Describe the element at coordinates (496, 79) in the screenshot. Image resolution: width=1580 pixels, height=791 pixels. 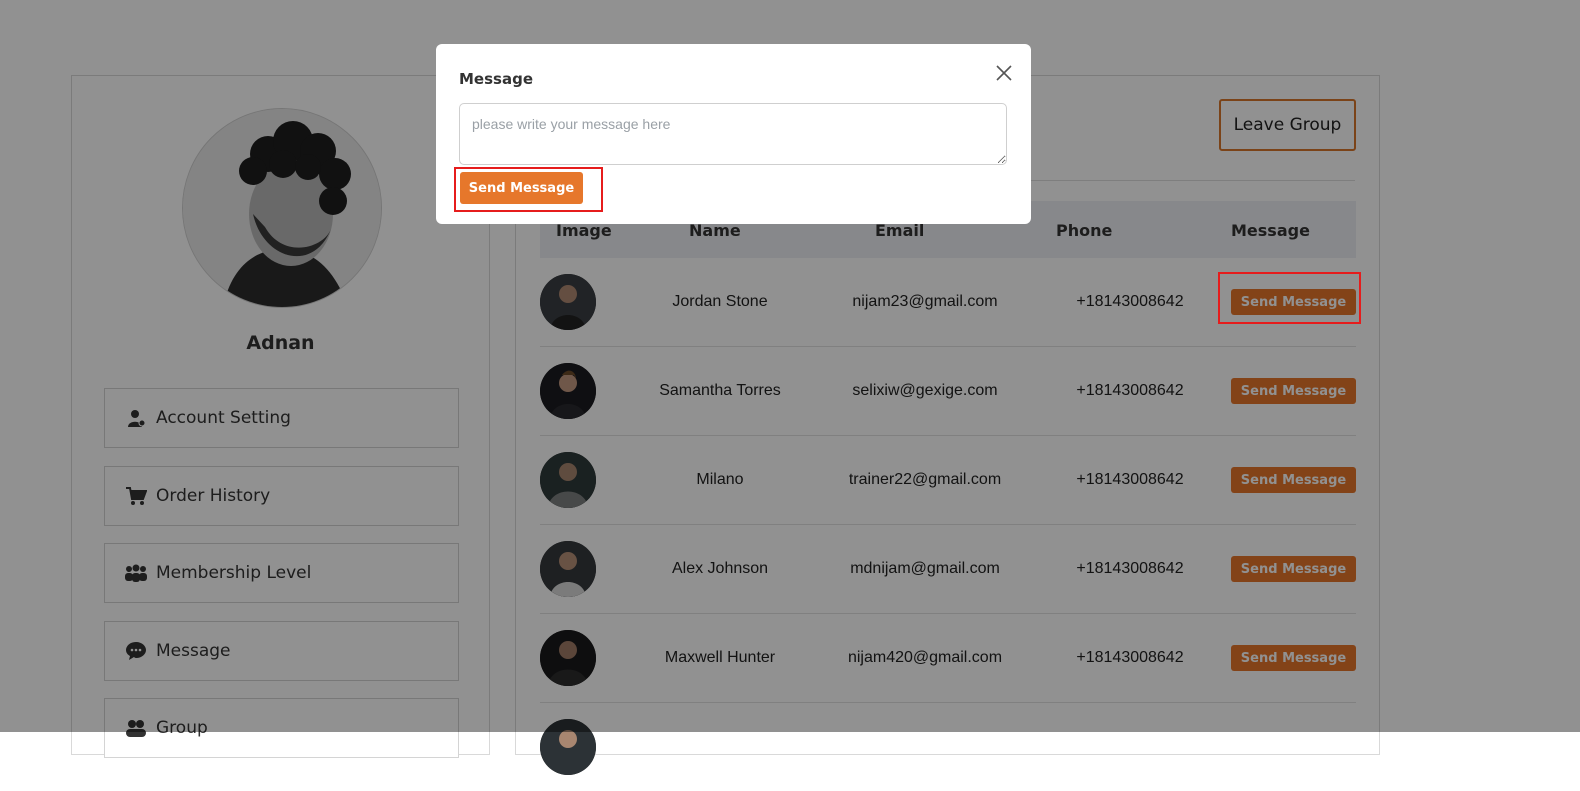
I see `modal-title: Message` at that location.